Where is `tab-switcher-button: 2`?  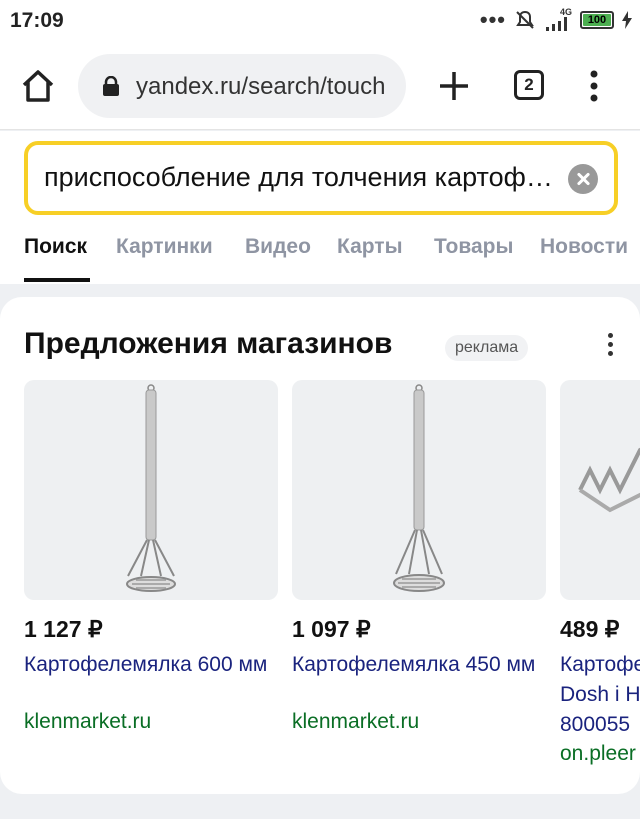 tab-switcher-button: 2 is located at coordinates (529, 85).